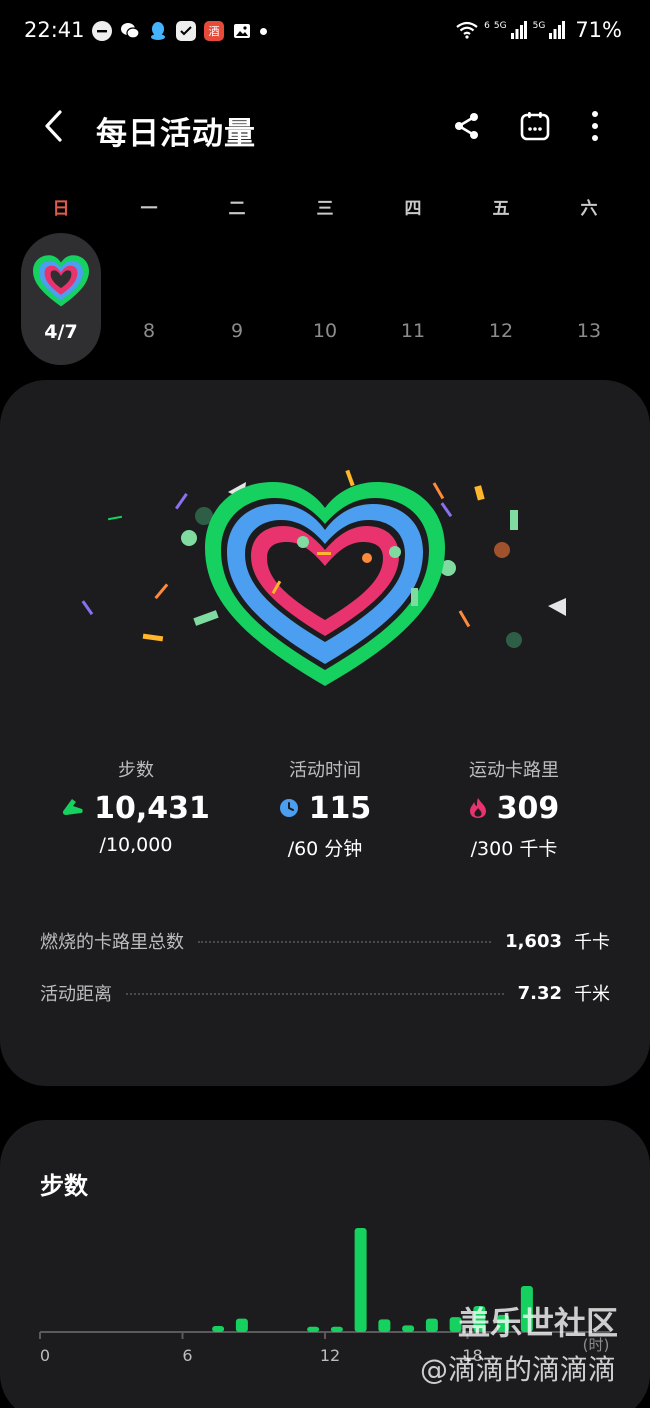 The image size is (650, 1408). What do you see at coordinates (237, 331) in the screenshot?
I see `date-label: 9` at bounding box center [237, 331].